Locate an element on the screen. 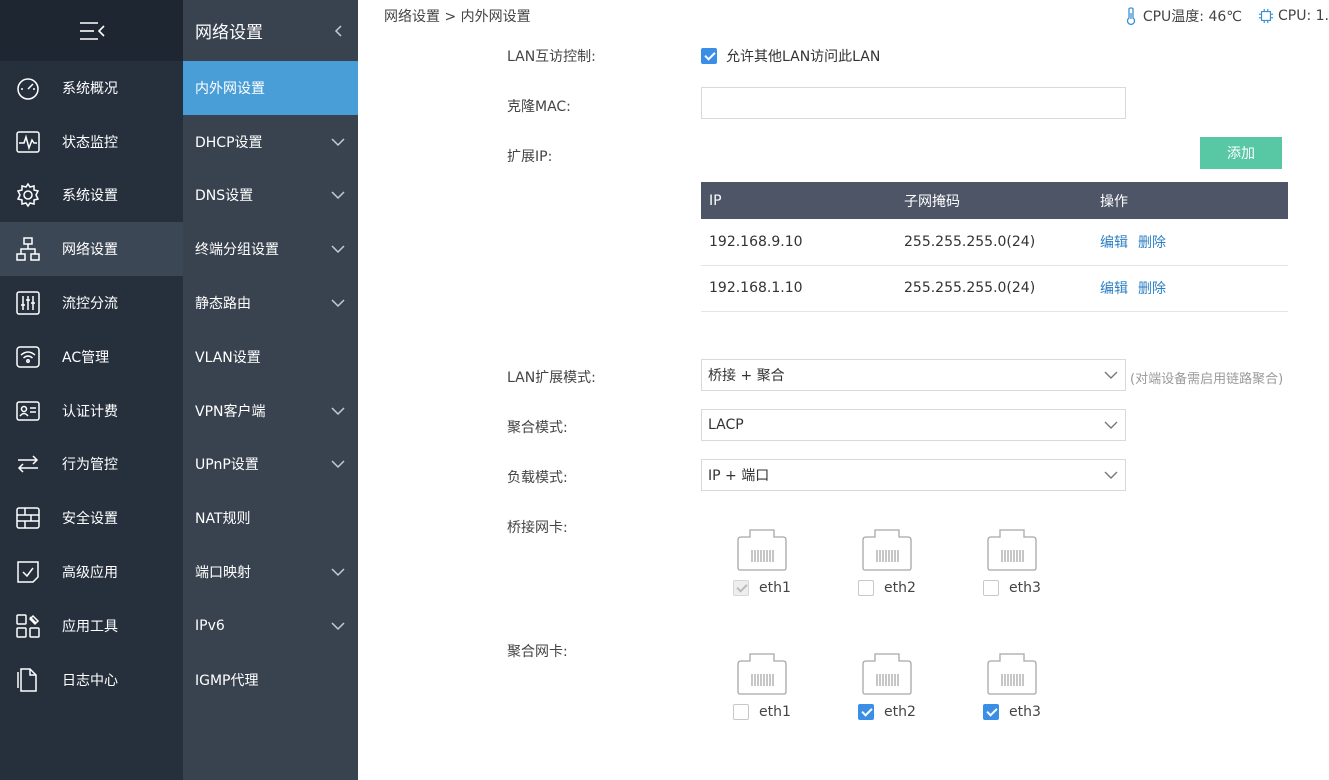  nic-port: eth1 is located at coordinates (762, 686).